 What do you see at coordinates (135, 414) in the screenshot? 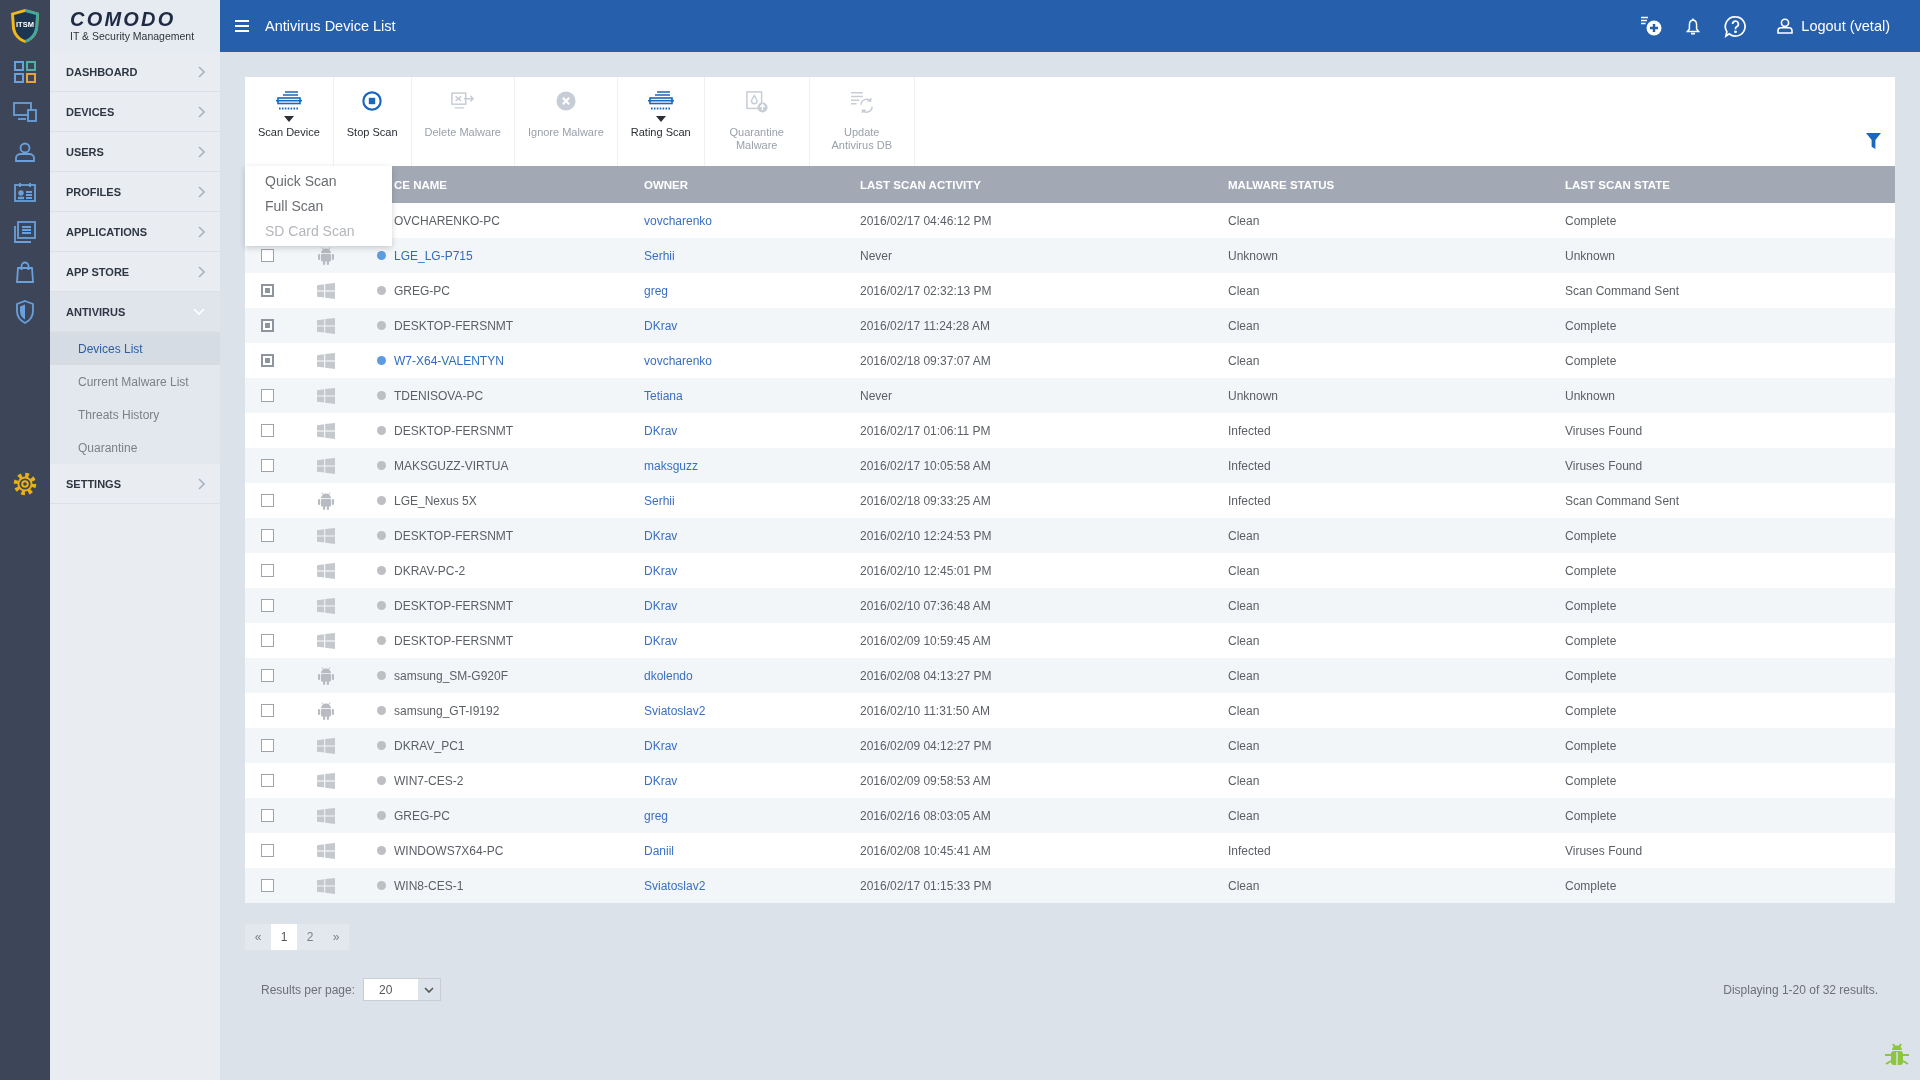
I see `nav-subitem: Threats History` at bounding box center [135, 414].